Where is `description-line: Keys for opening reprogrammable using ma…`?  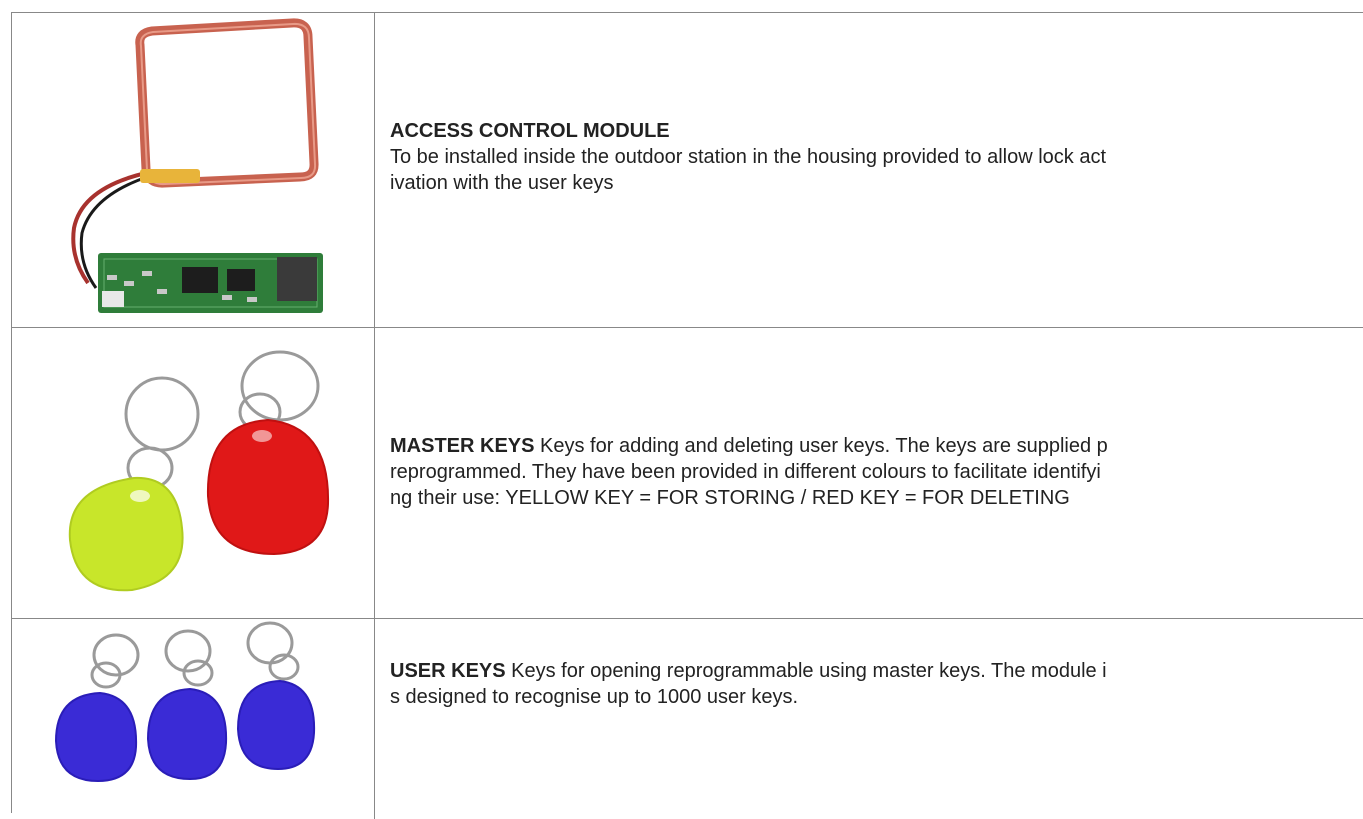
description-line: Keys for opening reprogrammable using ma… is located at coordinates (806, 671).